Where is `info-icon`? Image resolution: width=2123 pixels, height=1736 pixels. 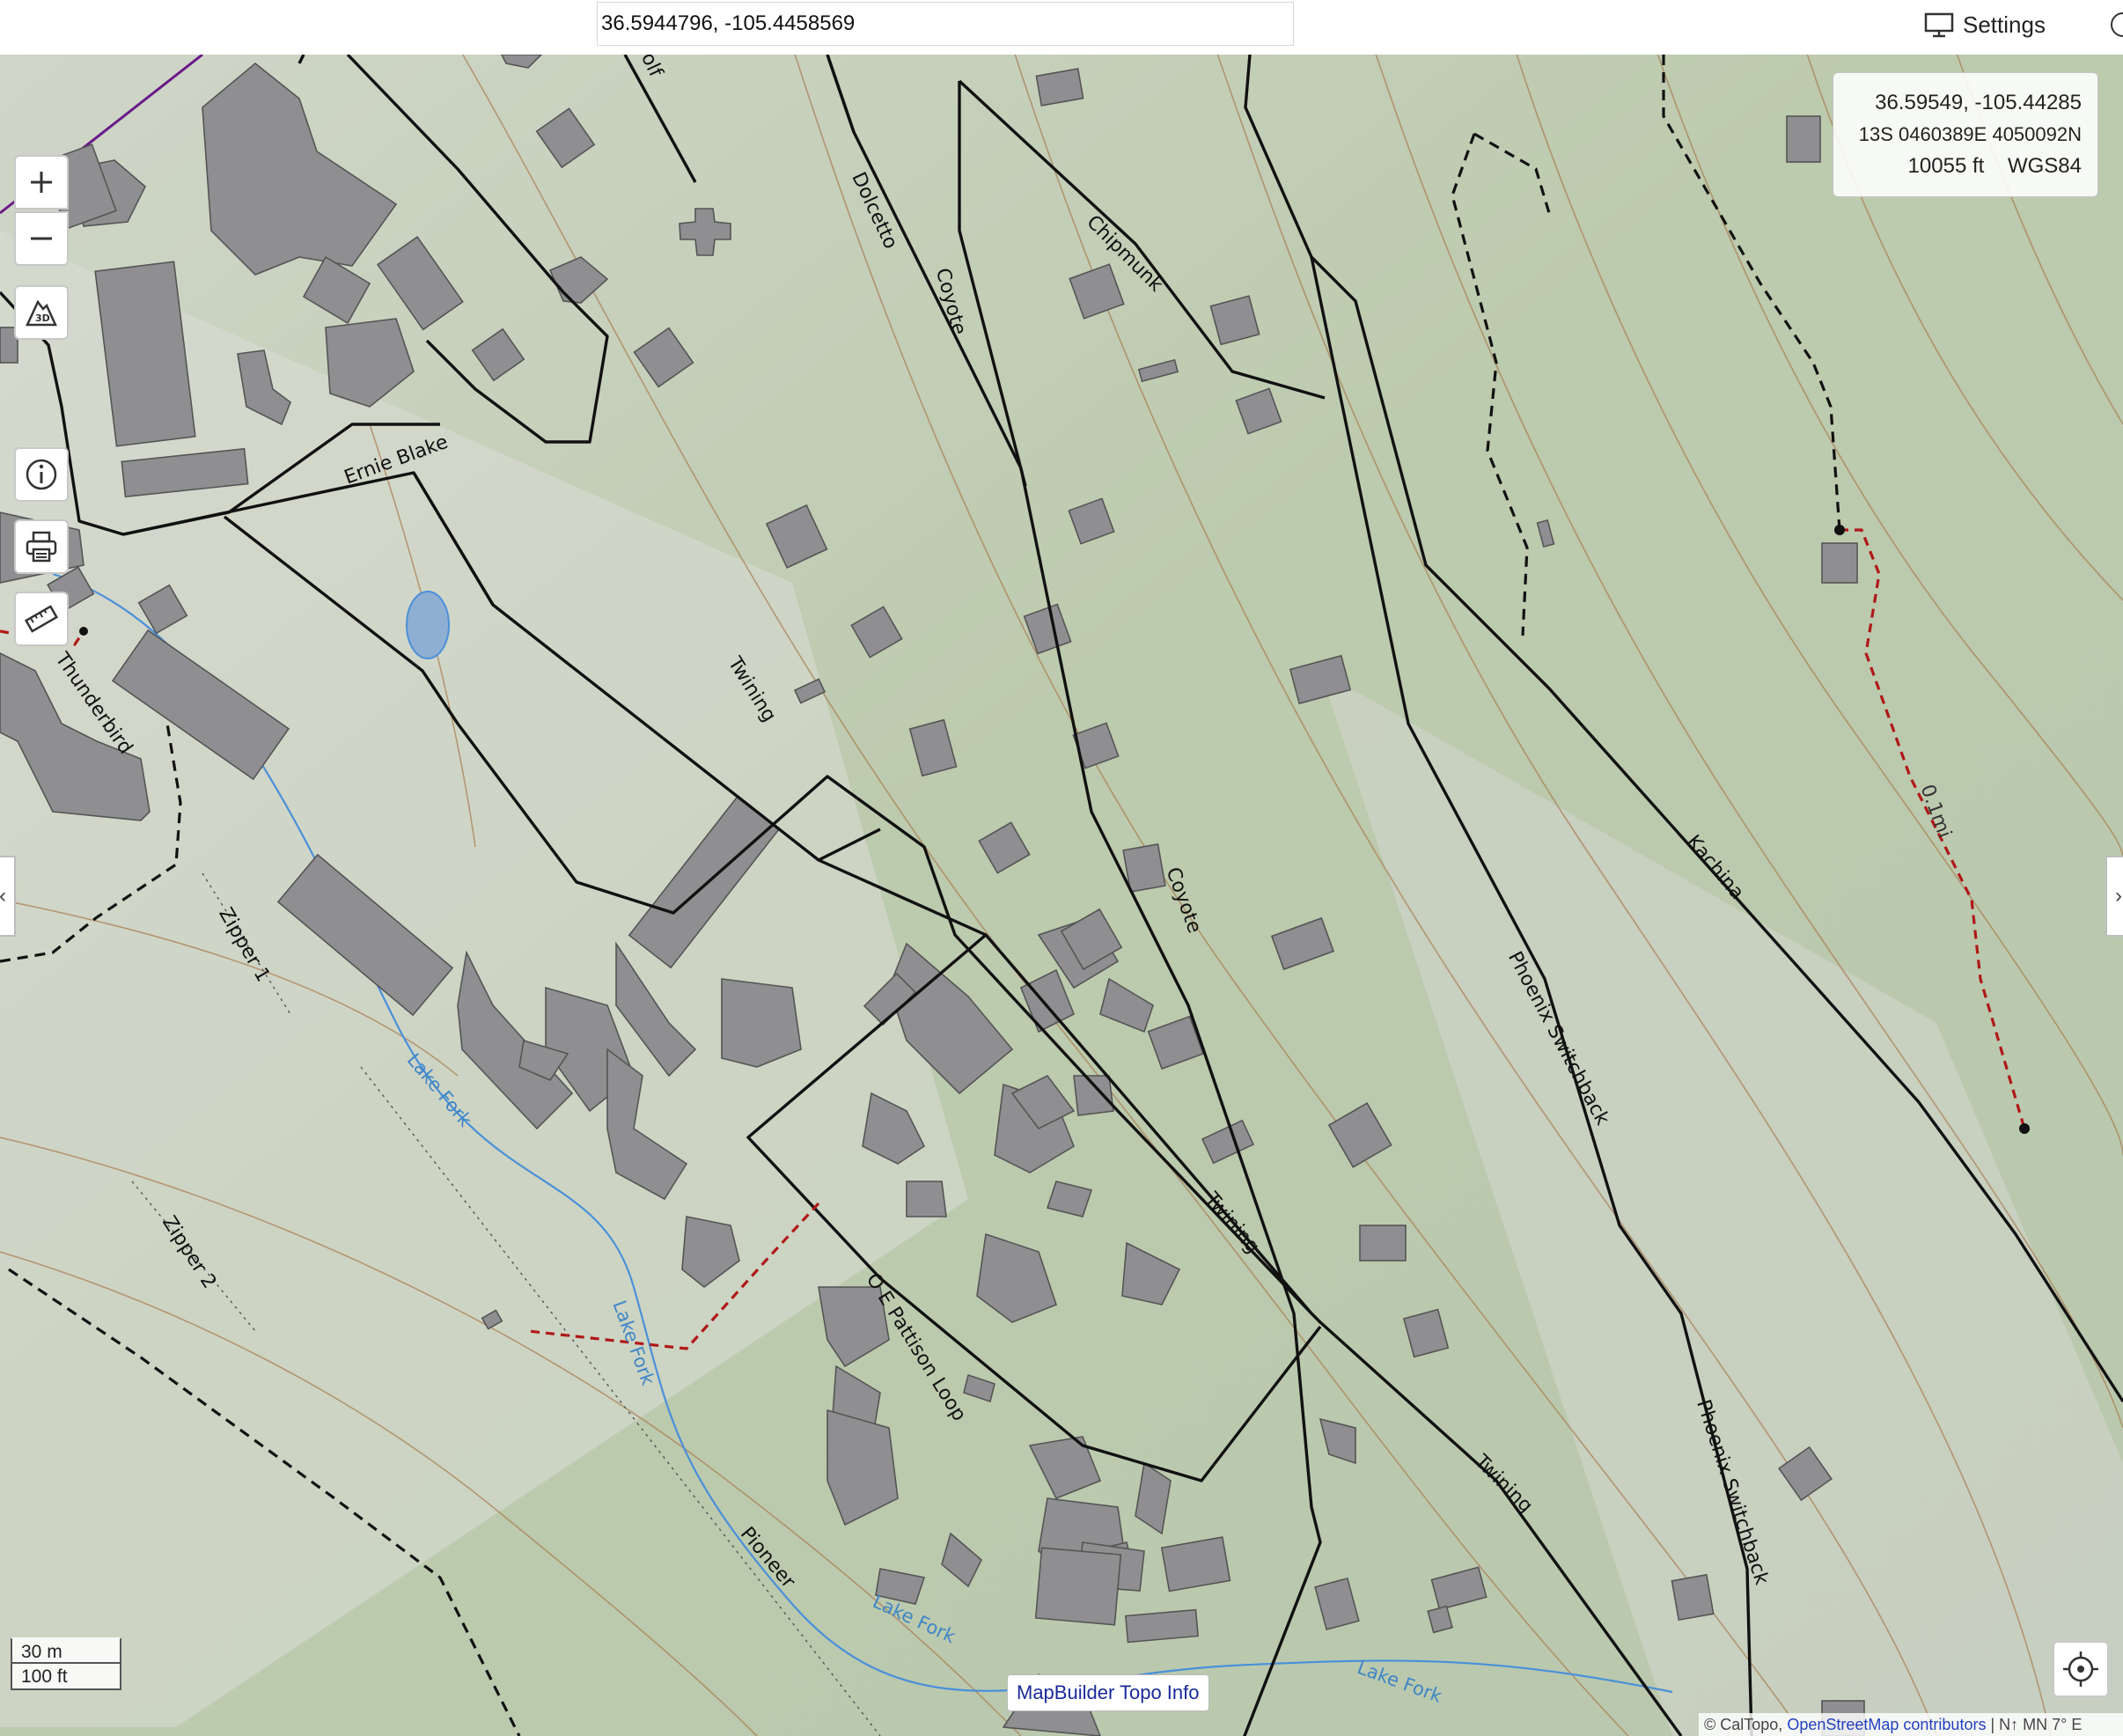 info-icon is located at coordinates (41, 474).